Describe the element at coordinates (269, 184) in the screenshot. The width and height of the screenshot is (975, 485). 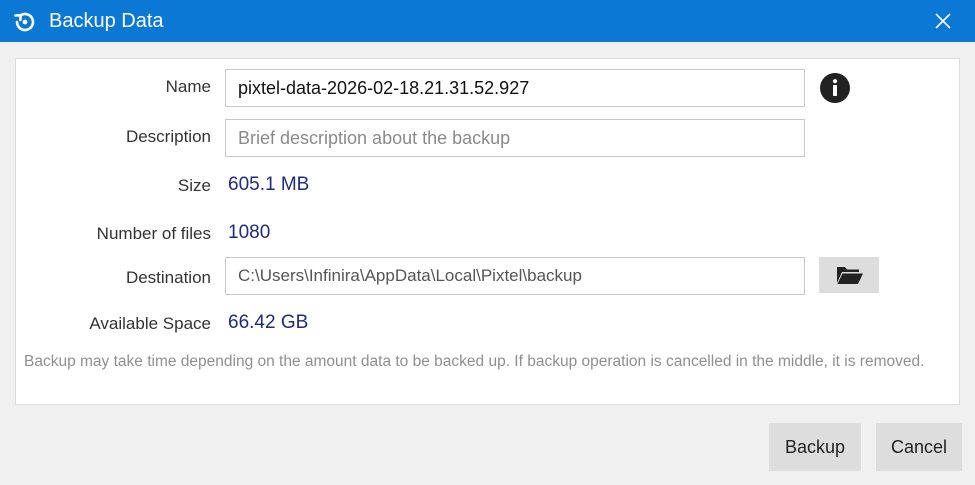
I see `size-value: 605.1 MB` at that location.